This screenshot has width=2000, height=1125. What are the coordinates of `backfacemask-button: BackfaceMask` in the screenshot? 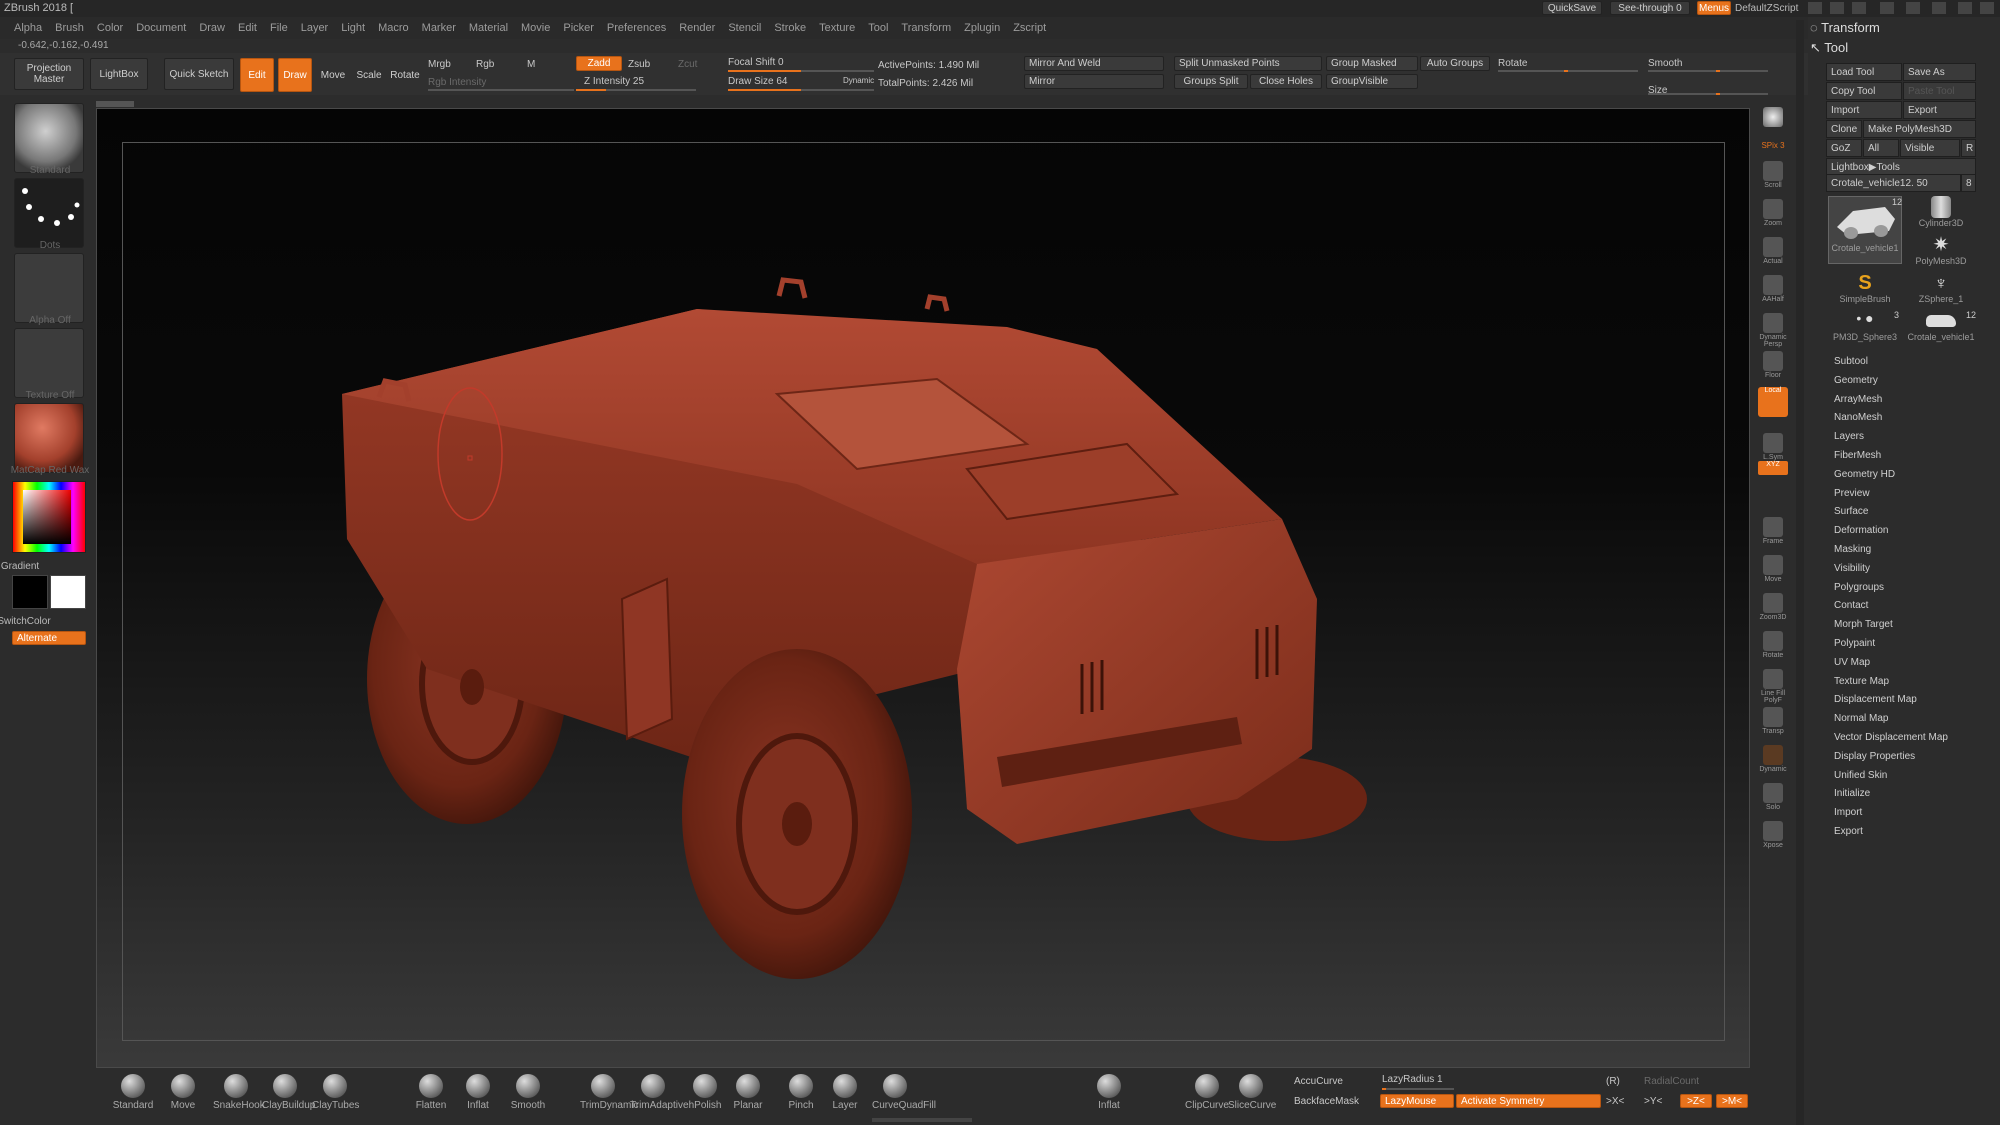 It's located at (1326, 1101).